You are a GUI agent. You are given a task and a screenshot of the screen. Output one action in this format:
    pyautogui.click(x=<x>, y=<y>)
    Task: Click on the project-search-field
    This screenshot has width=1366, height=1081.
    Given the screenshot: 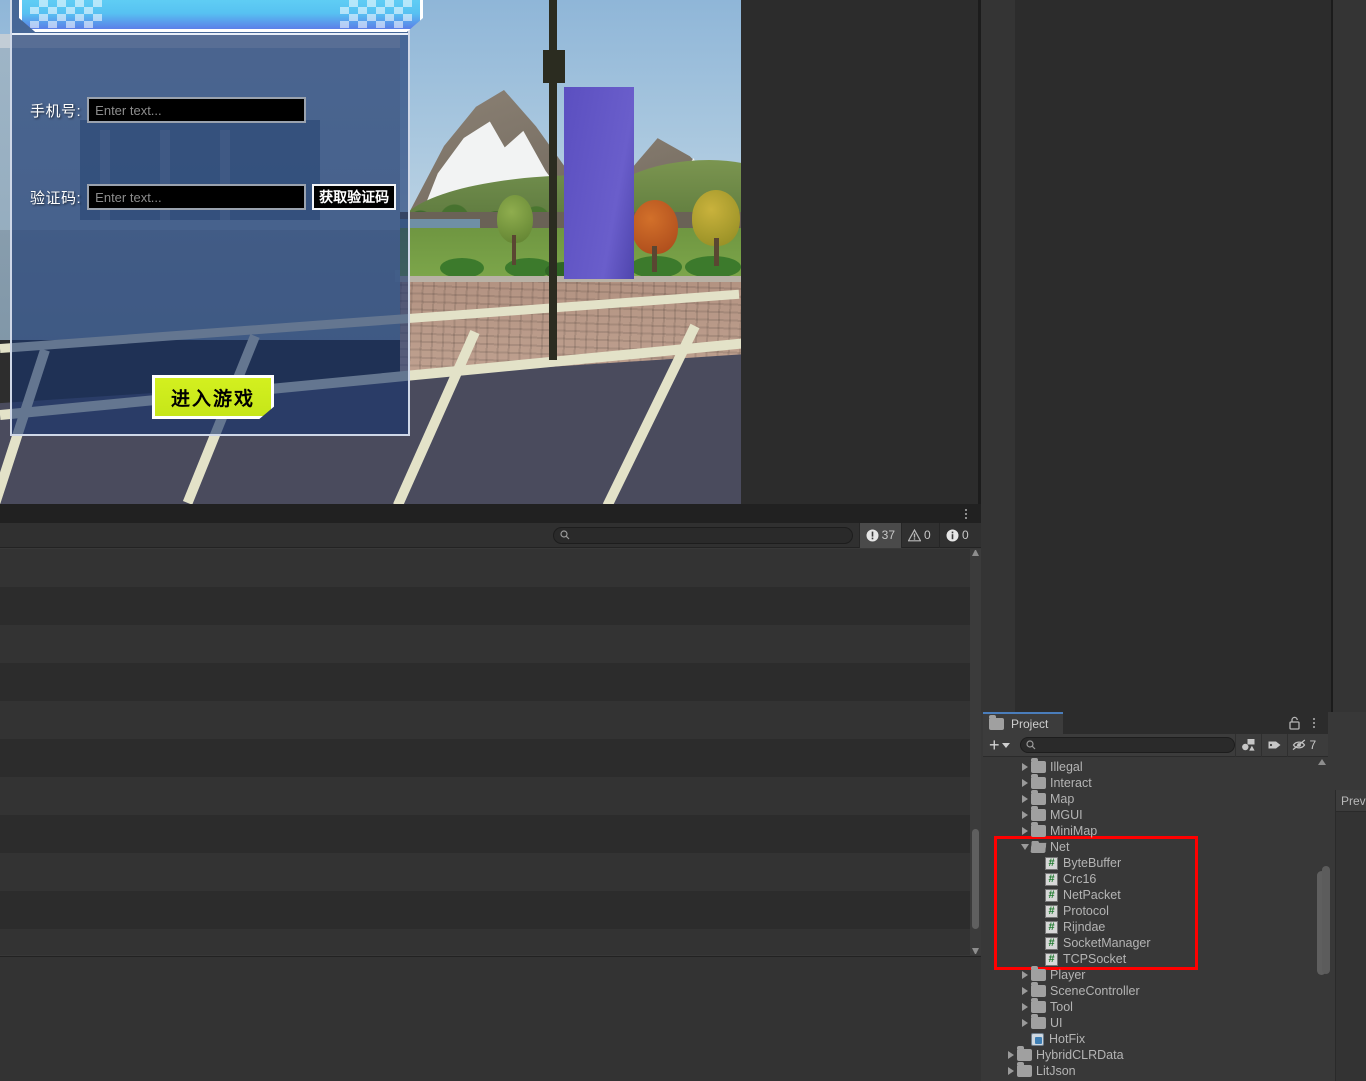 What is the action you would take?
    pyautogui.click(x=1127, y=745)
    